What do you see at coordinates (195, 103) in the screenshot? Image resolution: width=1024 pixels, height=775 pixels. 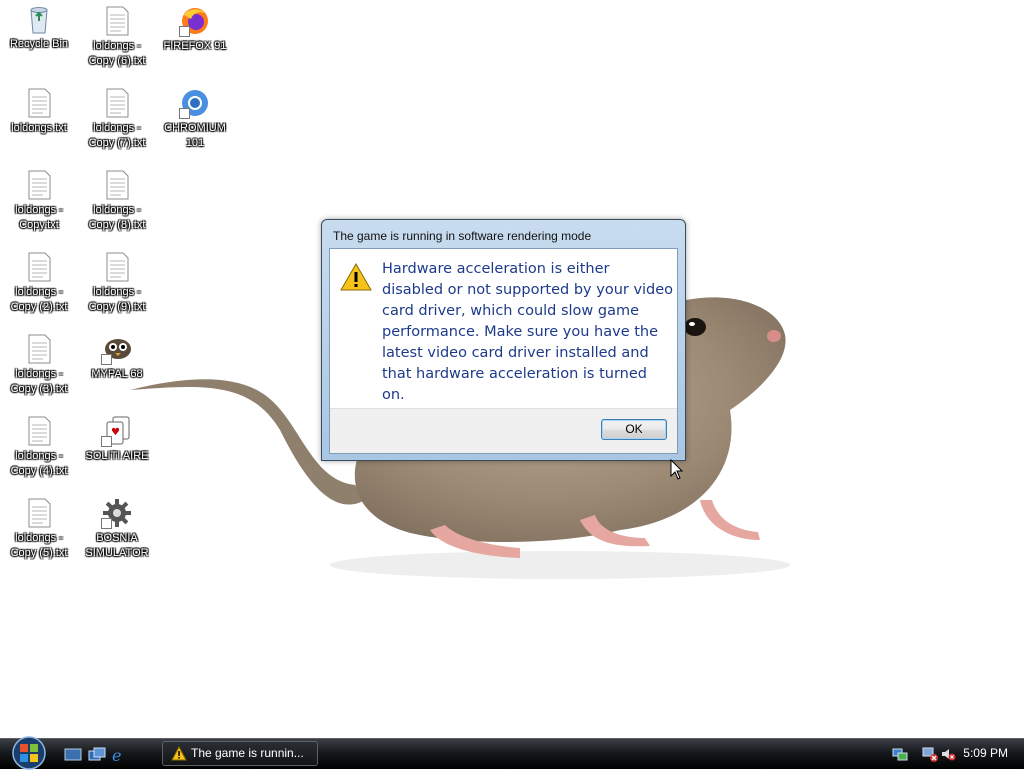 I see `chromium-icon` at bounding box center [195, 103].